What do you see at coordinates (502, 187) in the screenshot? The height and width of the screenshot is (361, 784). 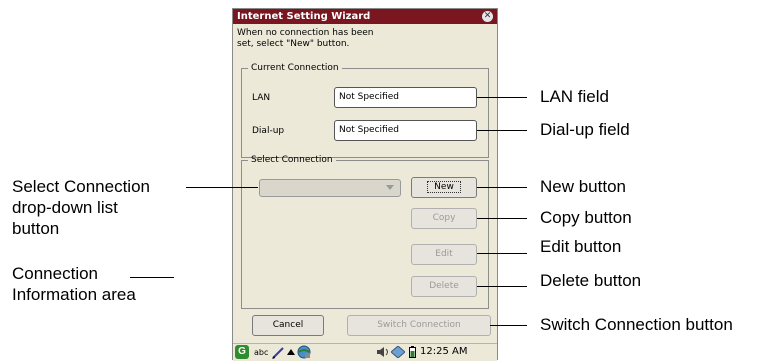 I see `new-button-leader` at bounding box center [502, 187].